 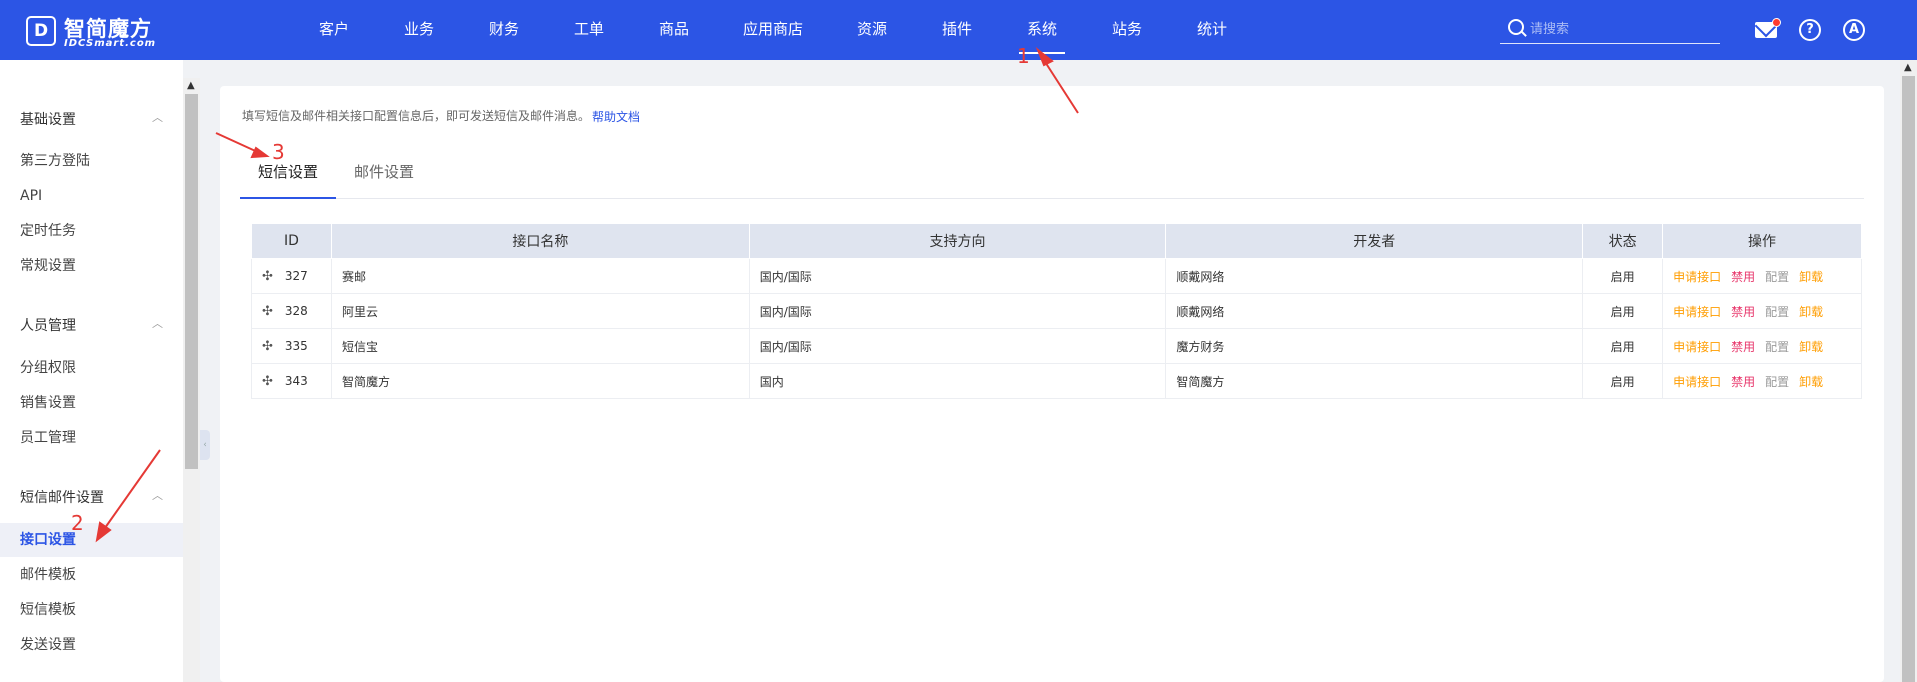 What do you see at coordinates (278, 152) in the screenshot?
I see `annotation-number-3: 3` at bounding box center [278, 152].